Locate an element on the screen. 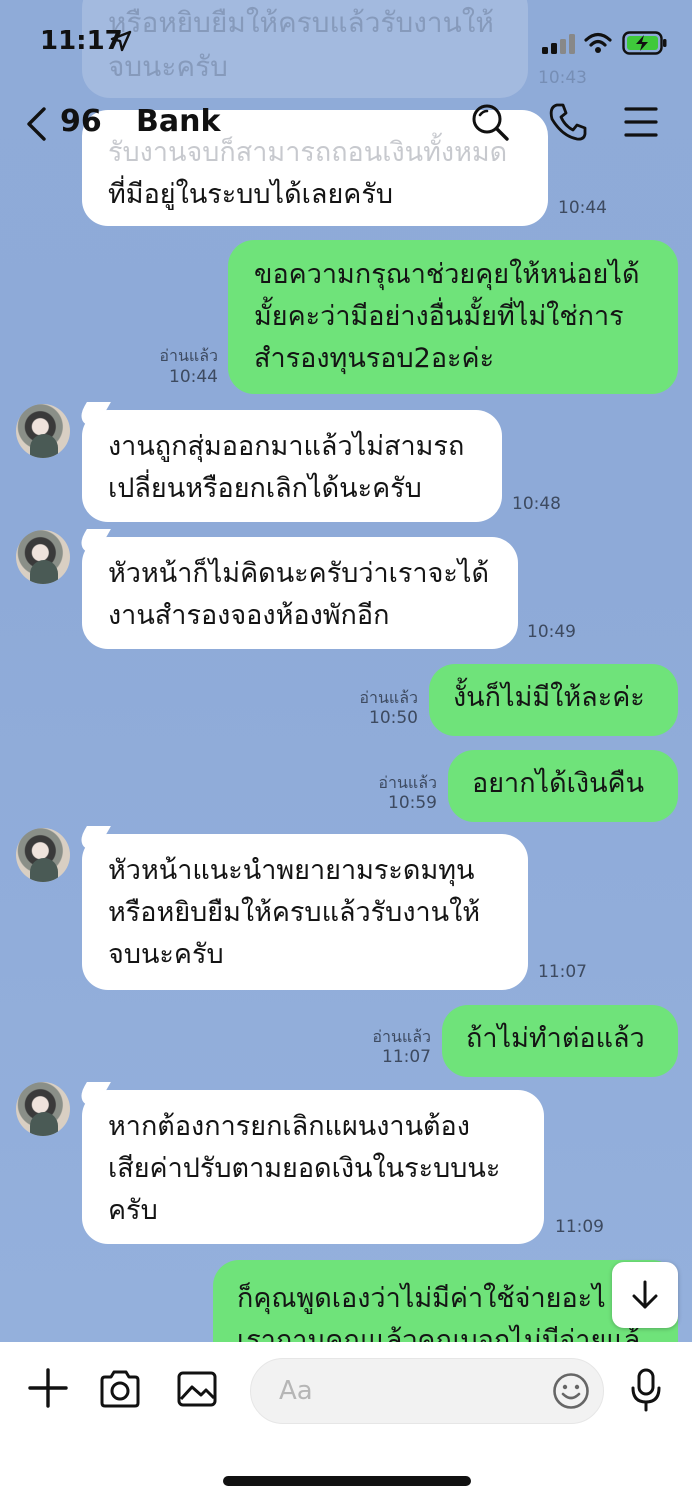  search-icon is located at coordinates (490, 122).